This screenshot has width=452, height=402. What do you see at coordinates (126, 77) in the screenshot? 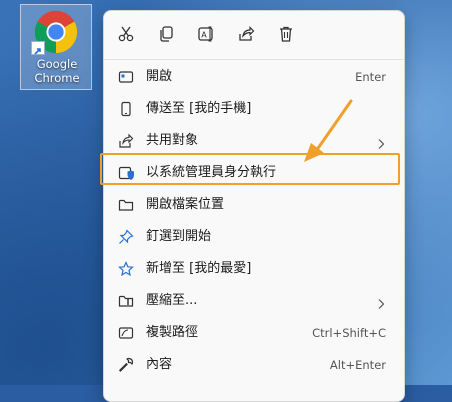
I see `open-app-icon` at bounding box center [126, 77].